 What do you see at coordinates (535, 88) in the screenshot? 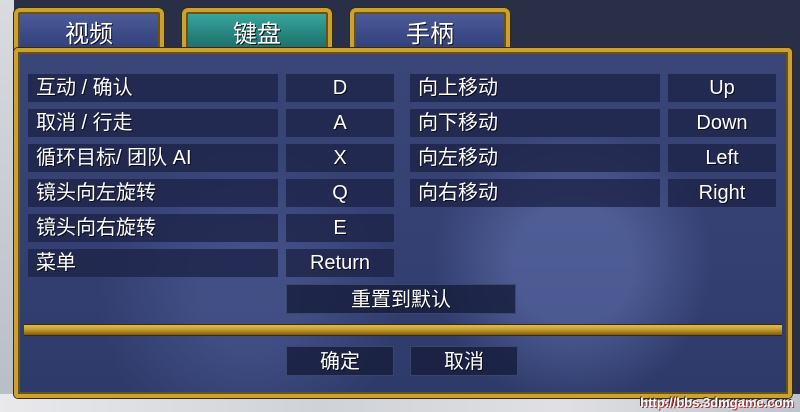
I see `binding-action-label: 向上移动` at bounding box center [535, 88].